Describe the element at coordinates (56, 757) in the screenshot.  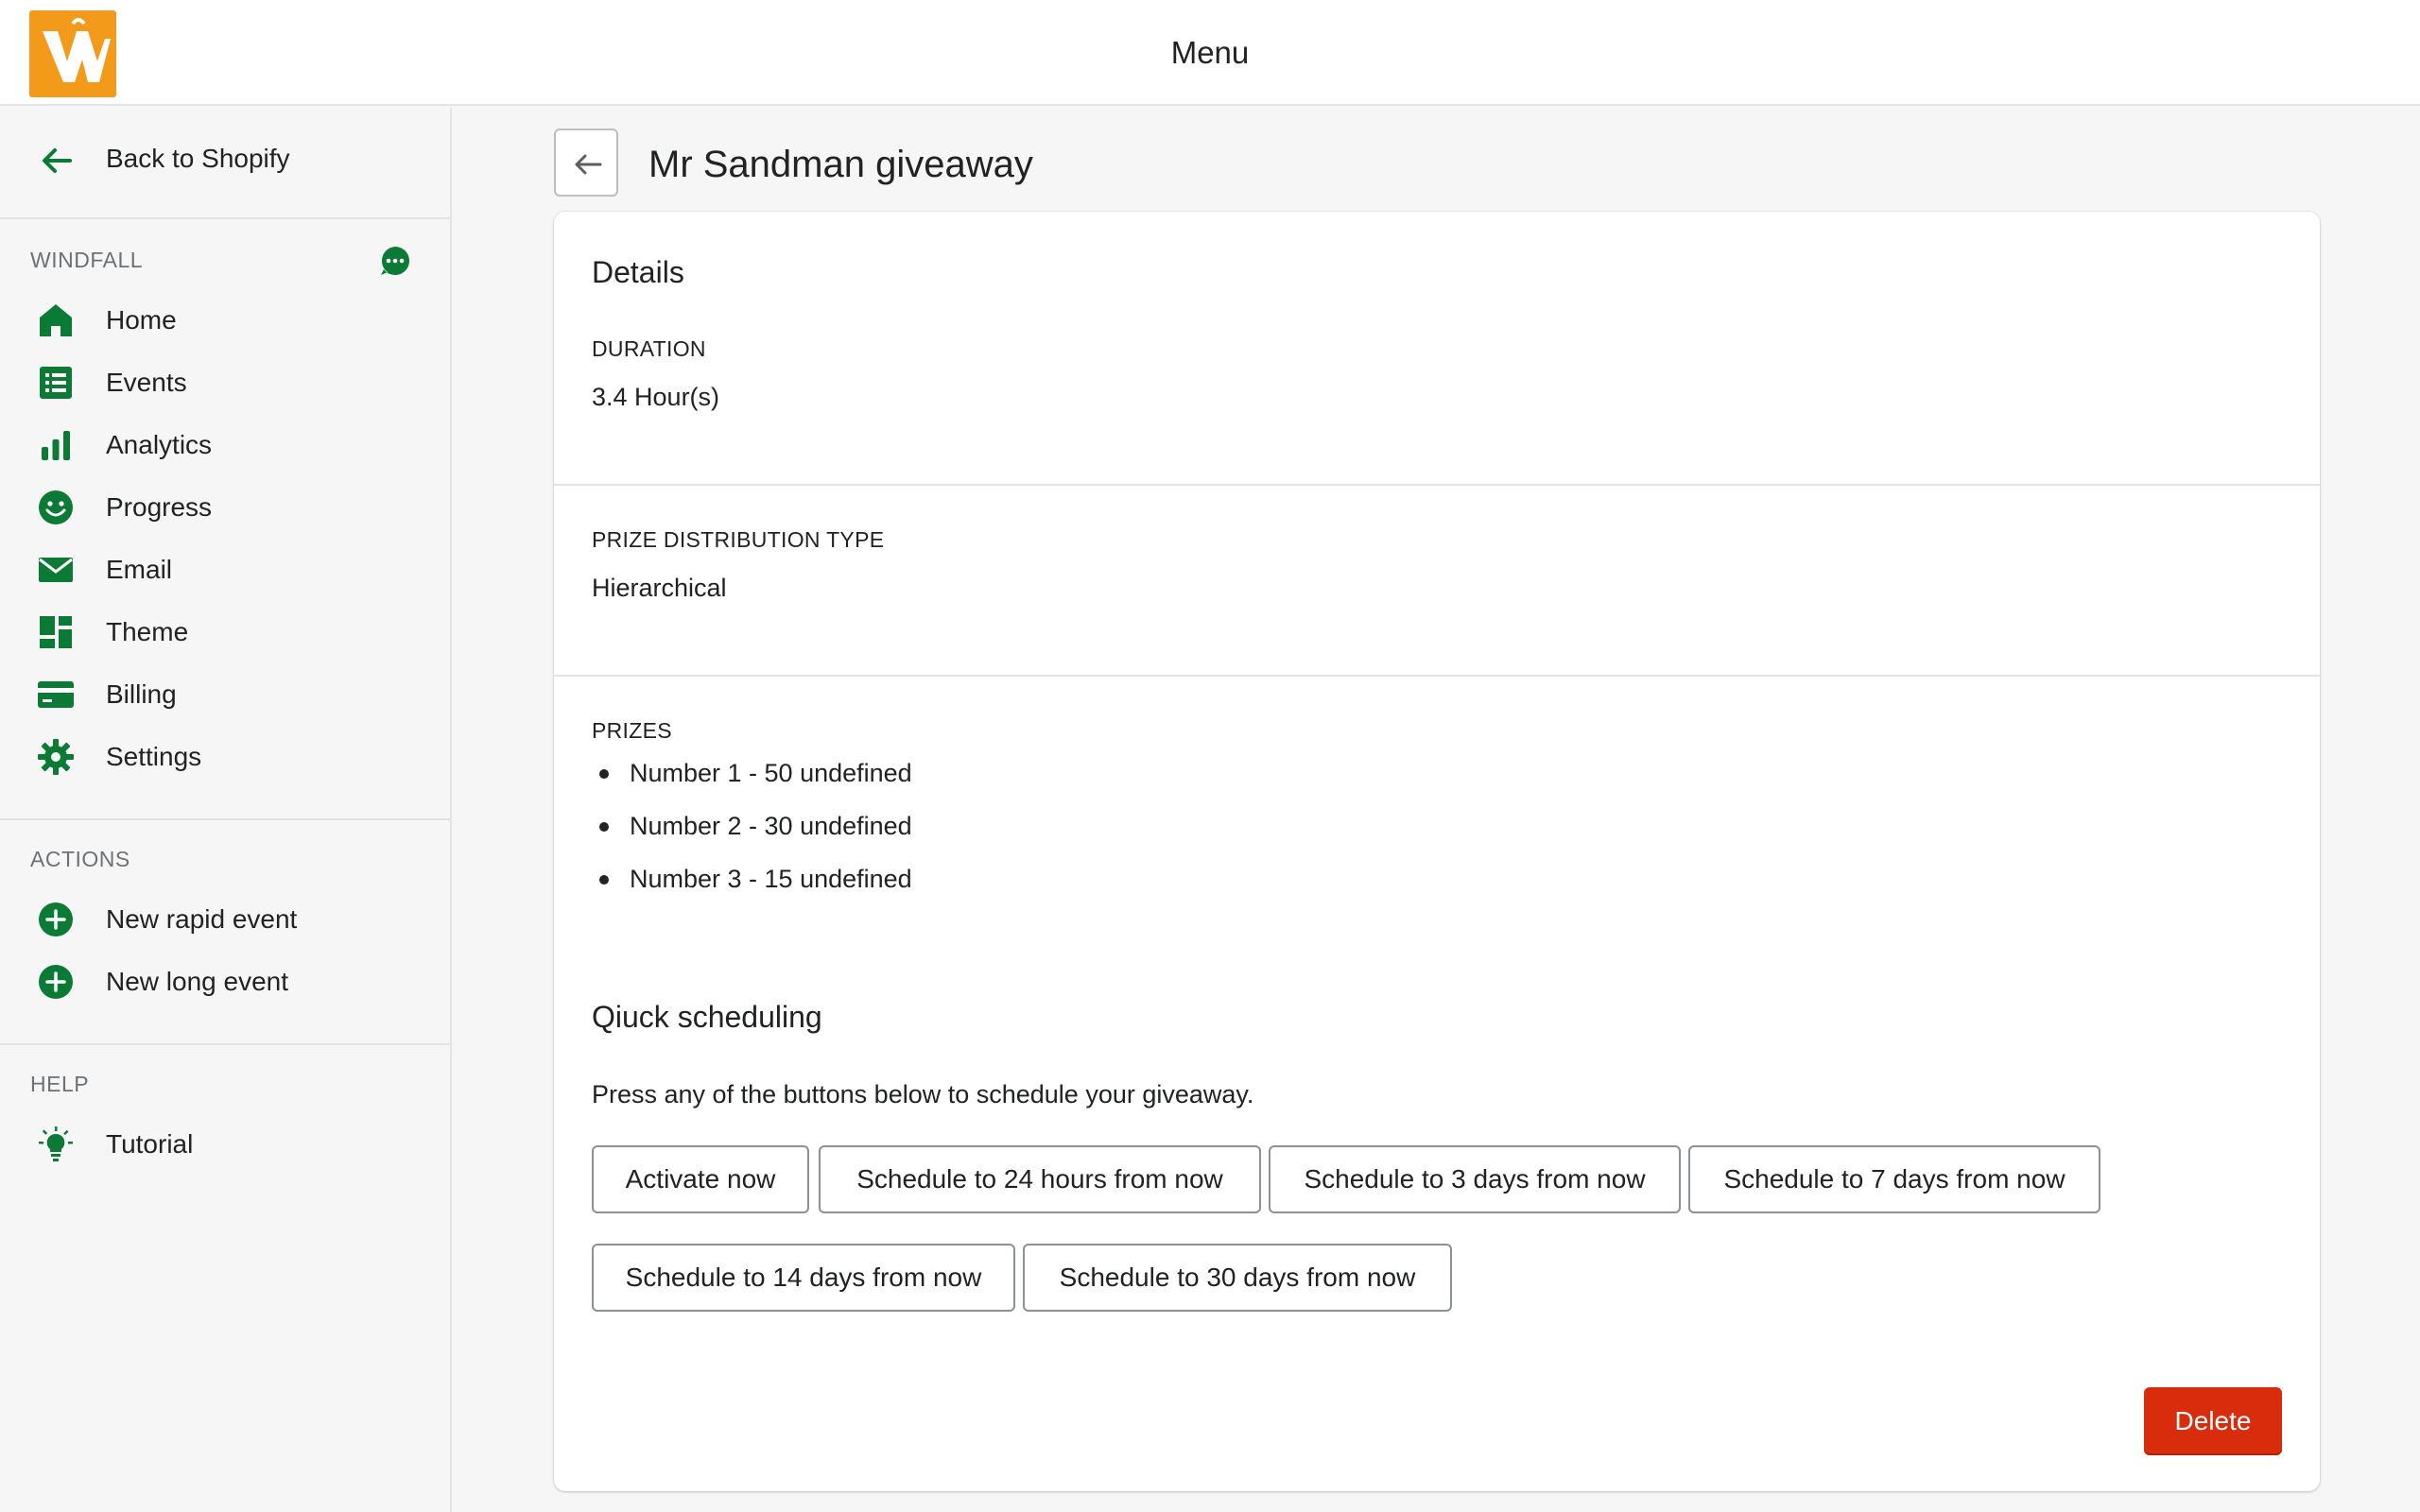
I see `gear-icon` at that location.